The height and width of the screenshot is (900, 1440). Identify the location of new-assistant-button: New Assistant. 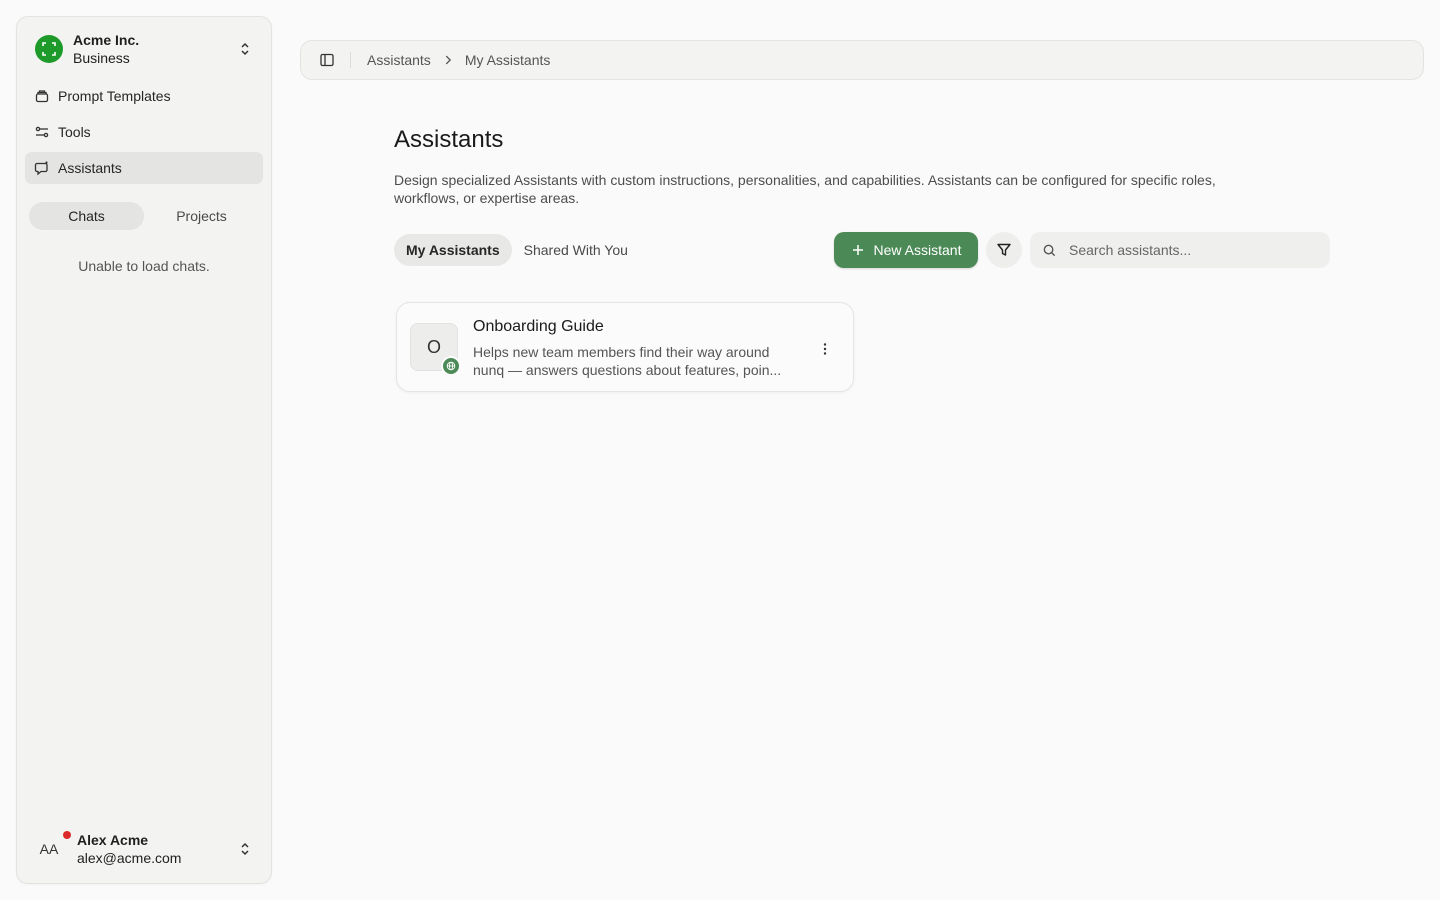
(906, 250).